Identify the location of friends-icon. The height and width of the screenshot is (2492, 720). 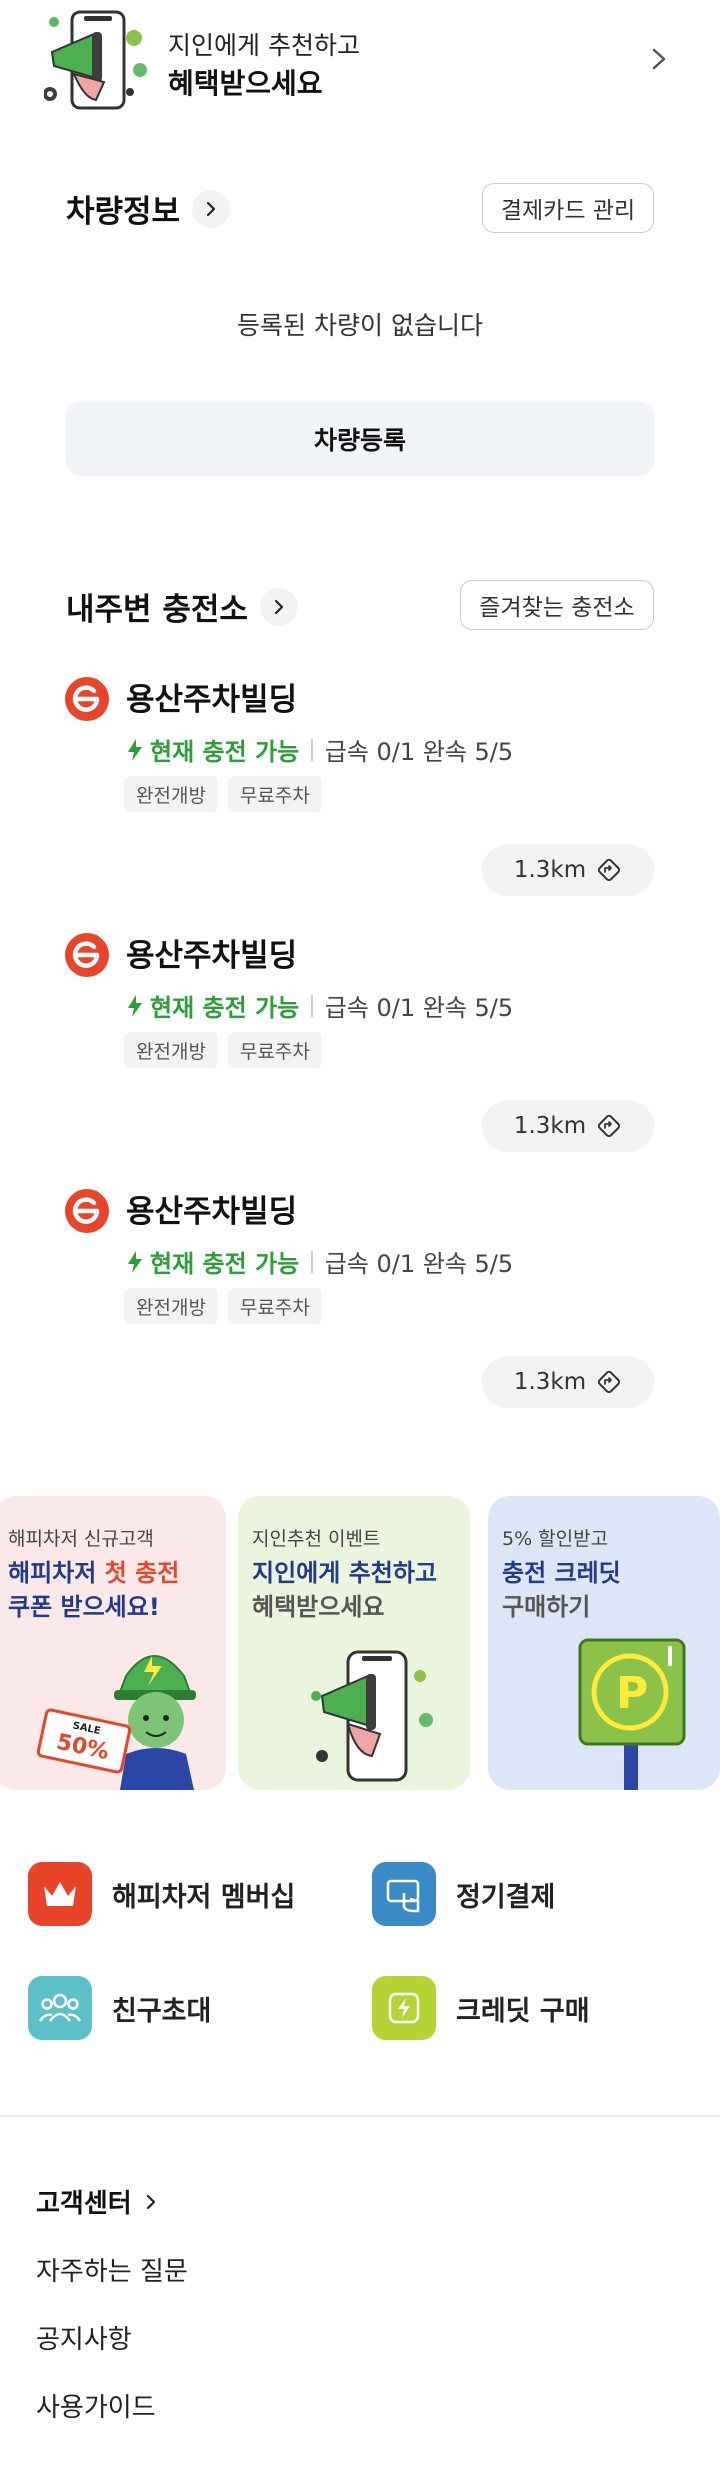
(60, 2008).